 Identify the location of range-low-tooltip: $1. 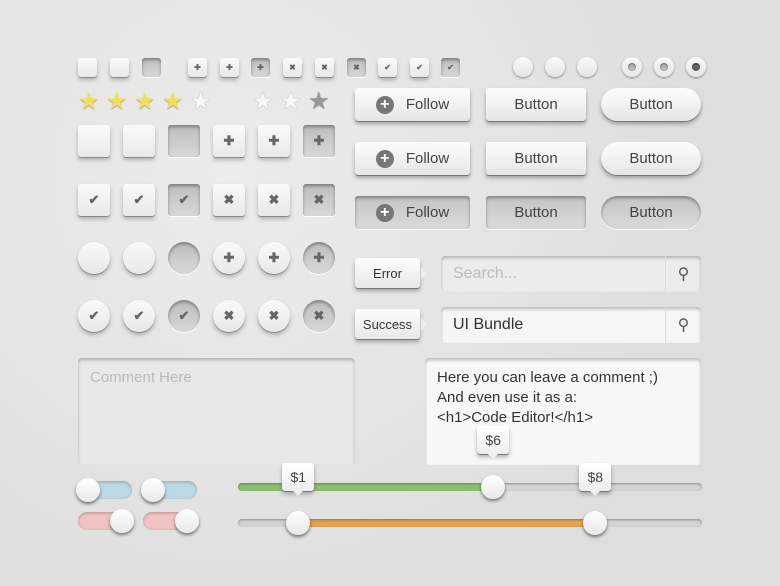
(298, 479).